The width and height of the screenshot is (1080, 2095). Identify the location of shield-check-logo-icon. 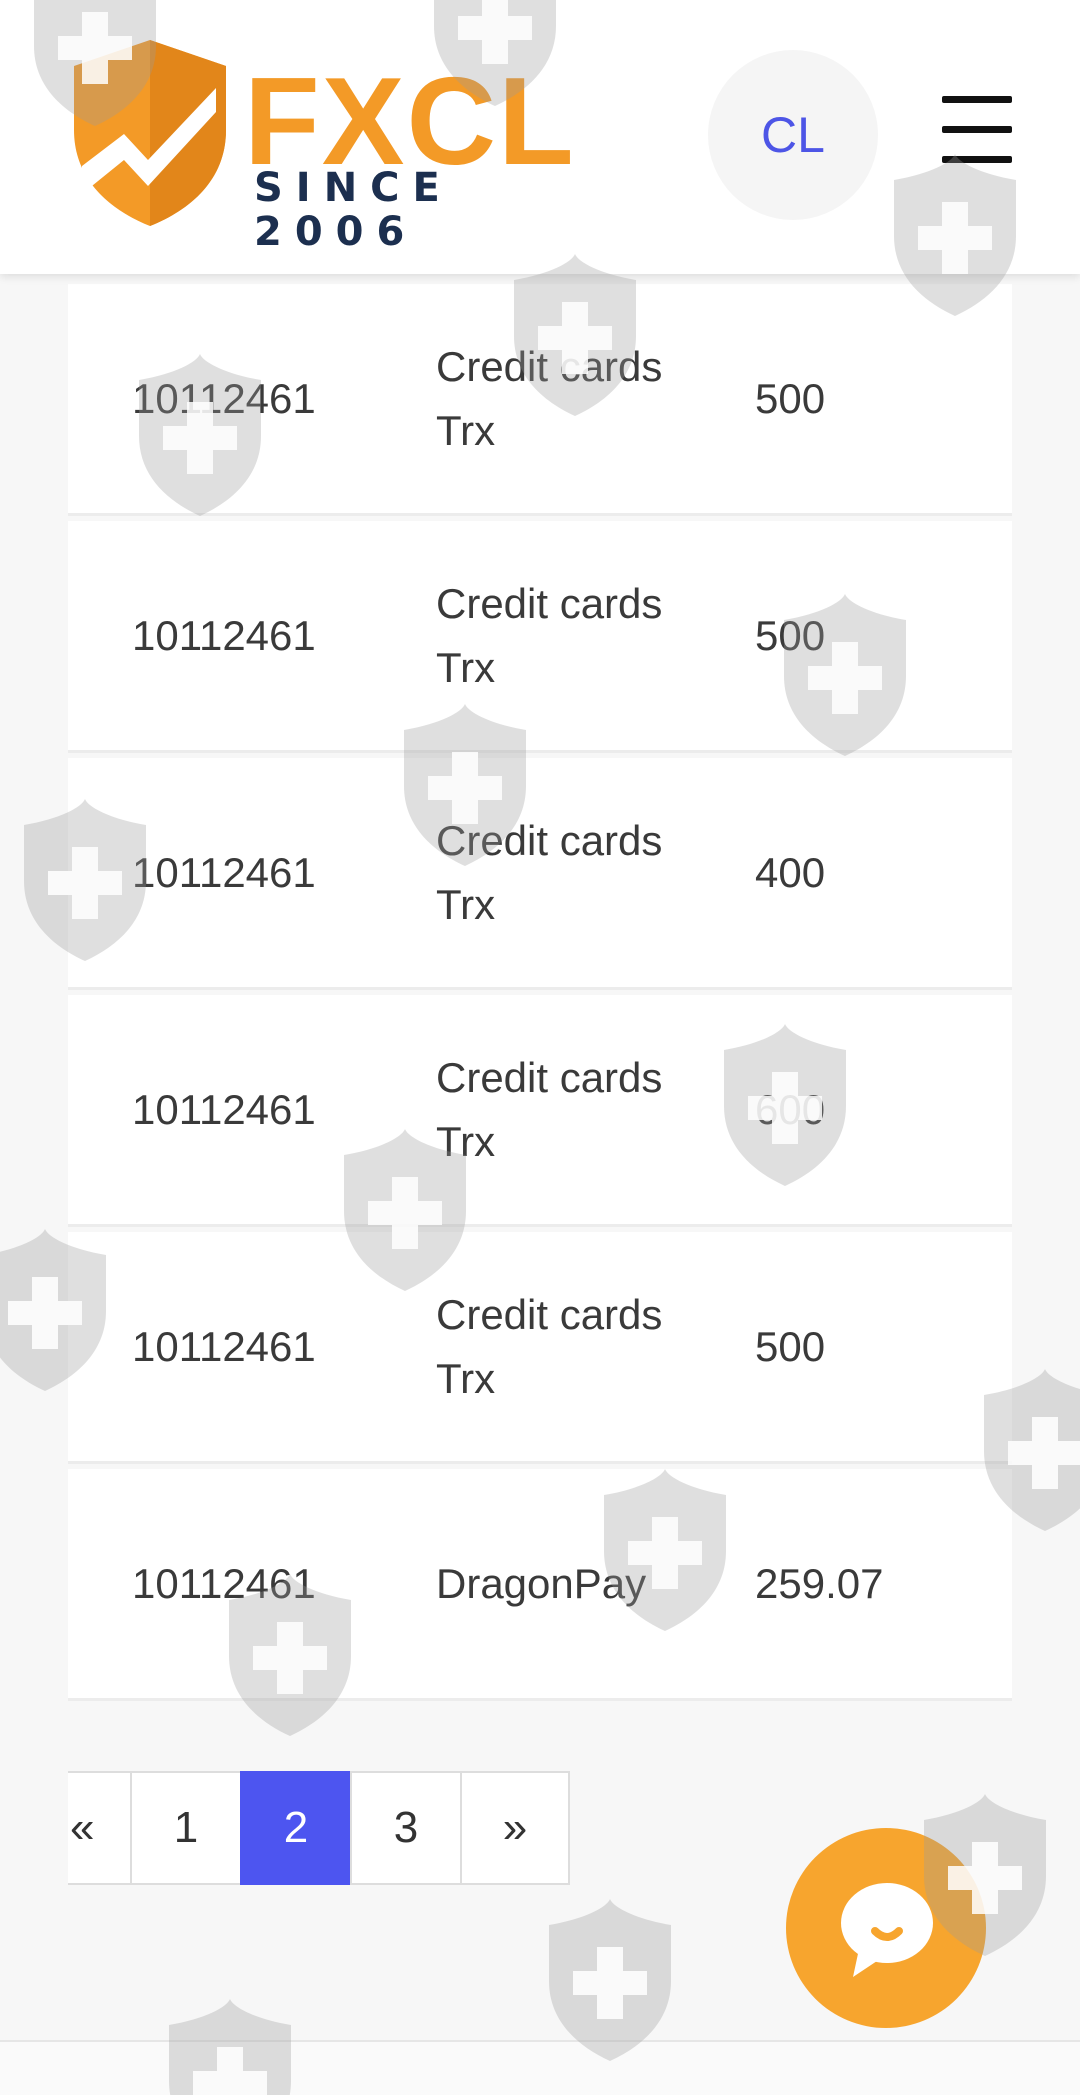
(150, 133).